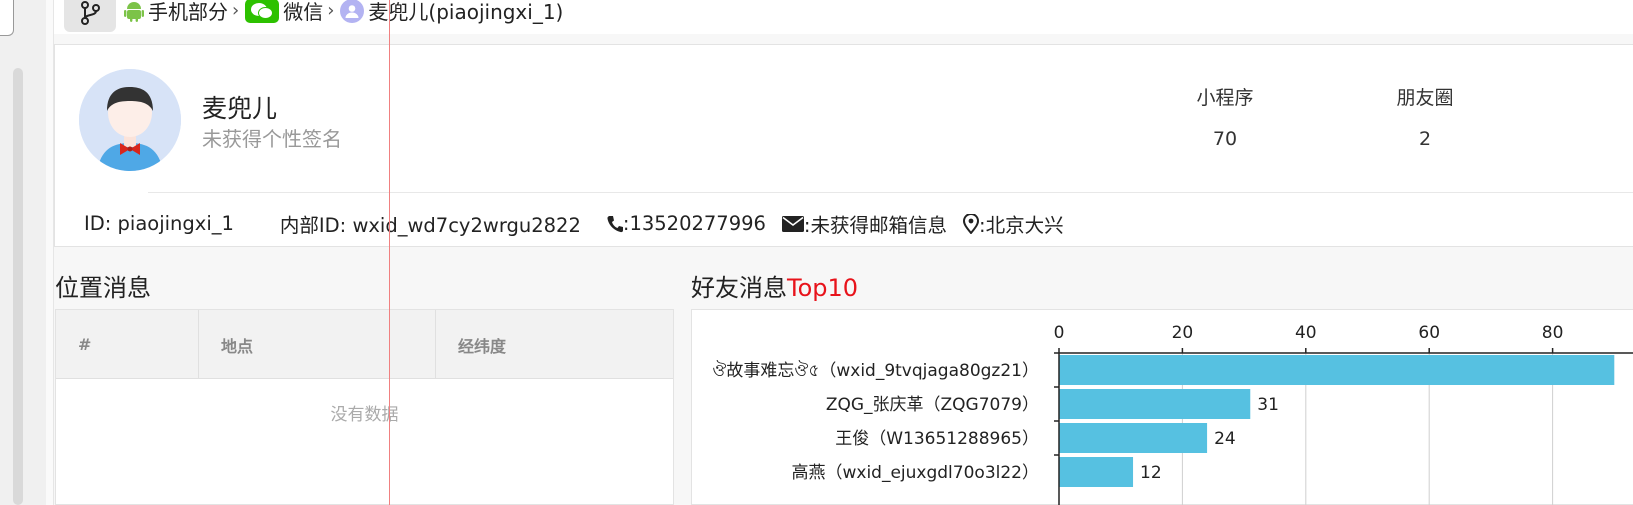 The width and height of the screenshot is (1633, 505). What do you see at coordinates (1553, 333) in the screenshot?
I see `x-tick-label: 80` at bounding box center [1553, 333].